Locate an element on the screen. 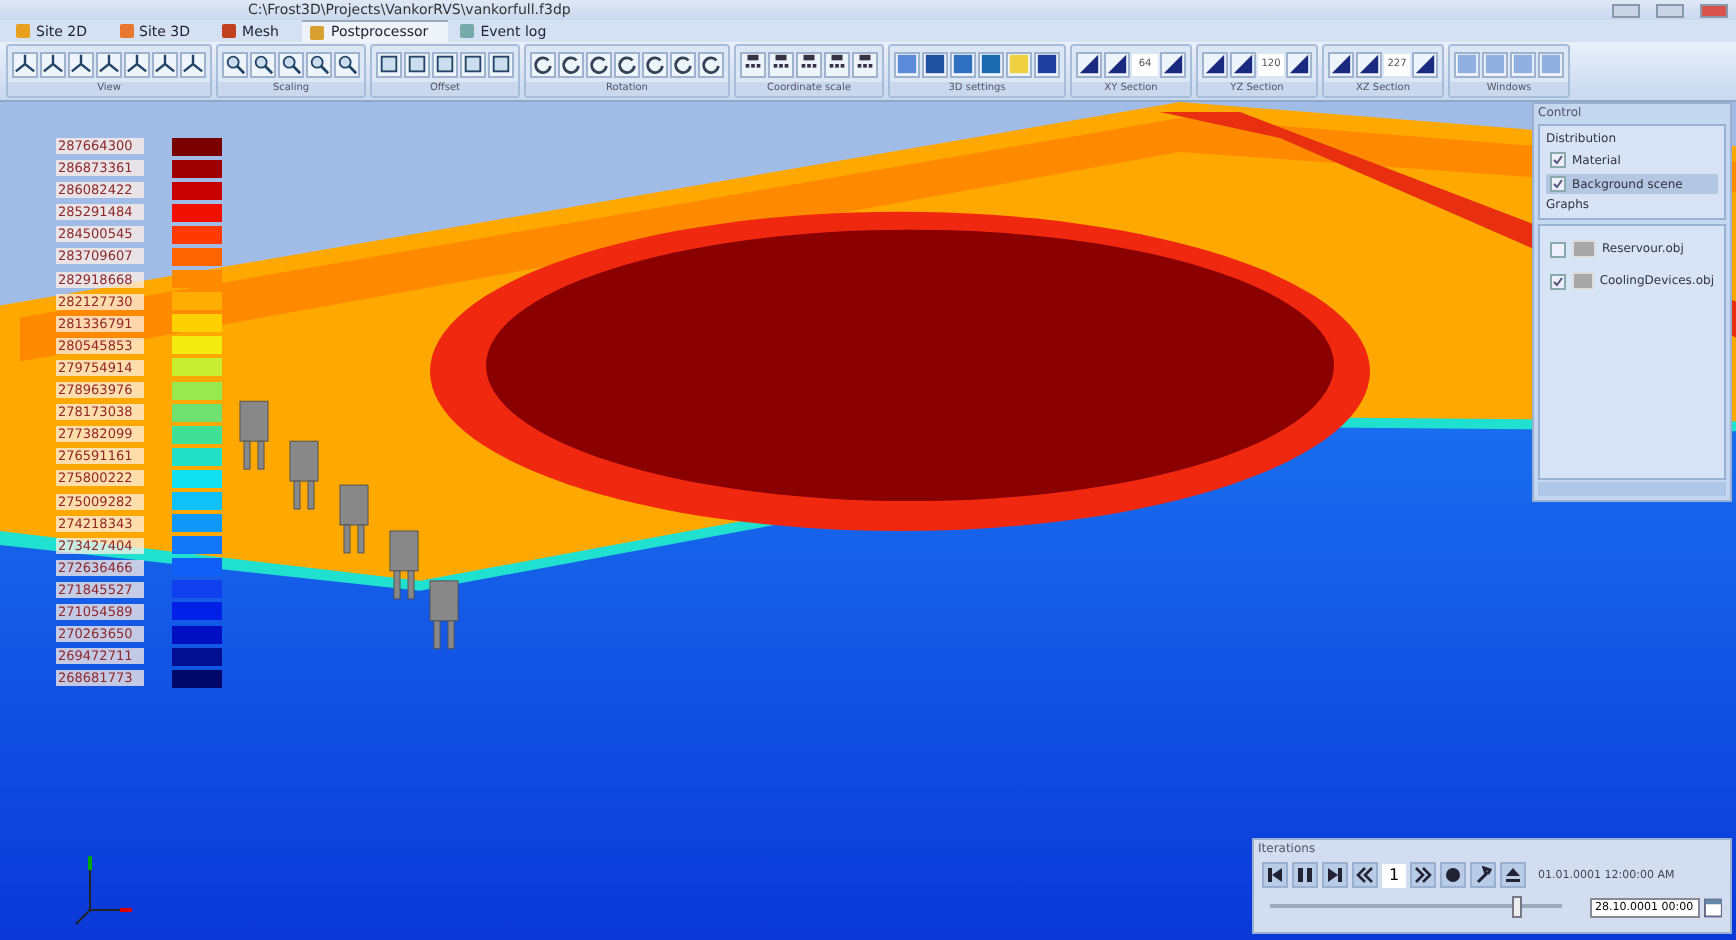  calendar-icon is located at coordinates (1712, 907).